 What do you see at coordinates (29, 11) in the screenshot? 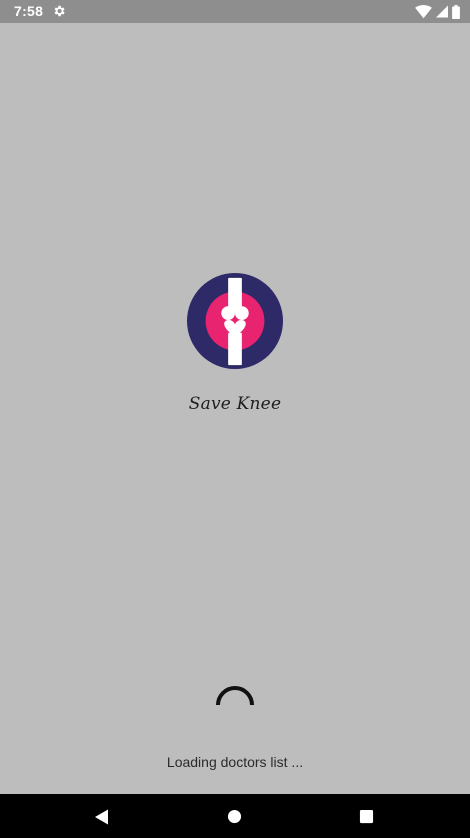
I see `status-time: 7:58` at bounding box center [29, 11].